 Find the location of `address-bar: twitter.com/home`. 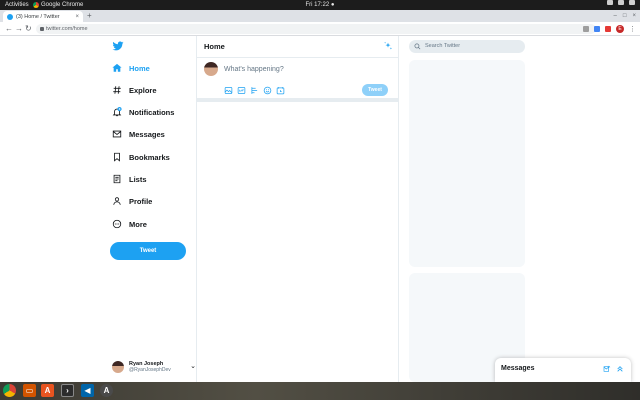

address-bar: twitter.com/home is located at coordinates (316, 29).